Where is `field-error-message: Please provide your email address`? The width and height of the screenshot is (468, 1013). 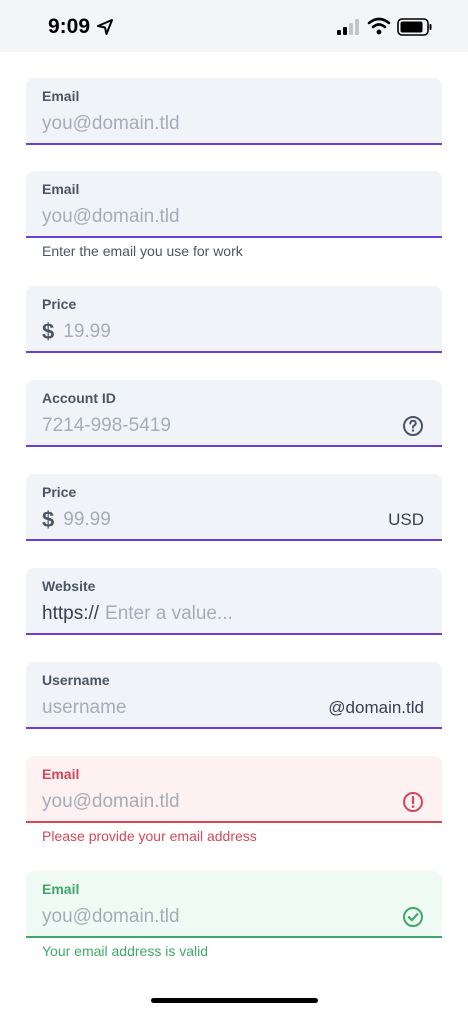 field-error-message: Please provide your email address is located at coordinates (149, 836).